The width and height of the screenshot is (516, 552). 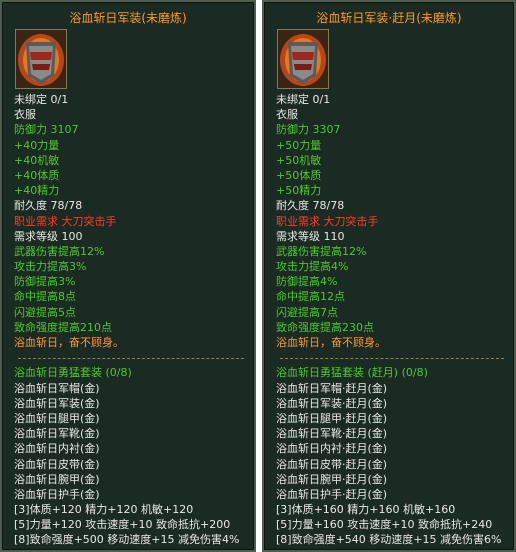 What do you see at coordinates (389, 18) in the screenshot?
I see `item-title: 浴血斩日军装·赶月(未磨炼)` at bounding box center [389, 18].